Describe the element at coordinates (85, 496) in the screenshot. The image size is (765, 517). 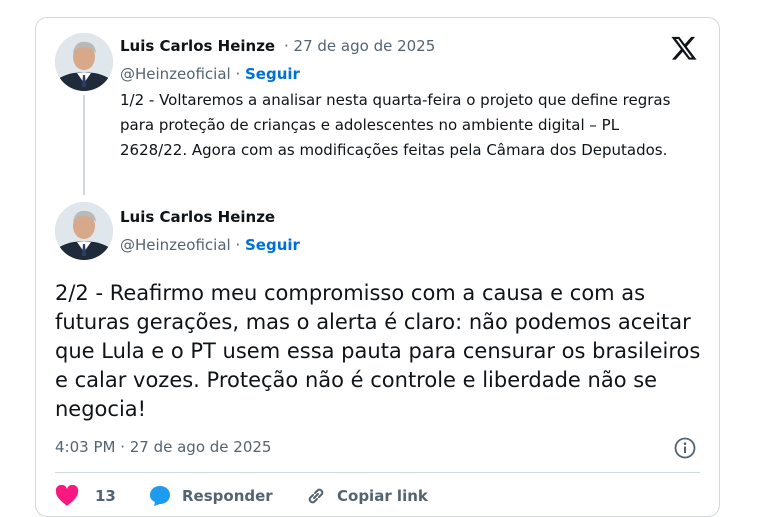
I see `like-button: 13` at that location.